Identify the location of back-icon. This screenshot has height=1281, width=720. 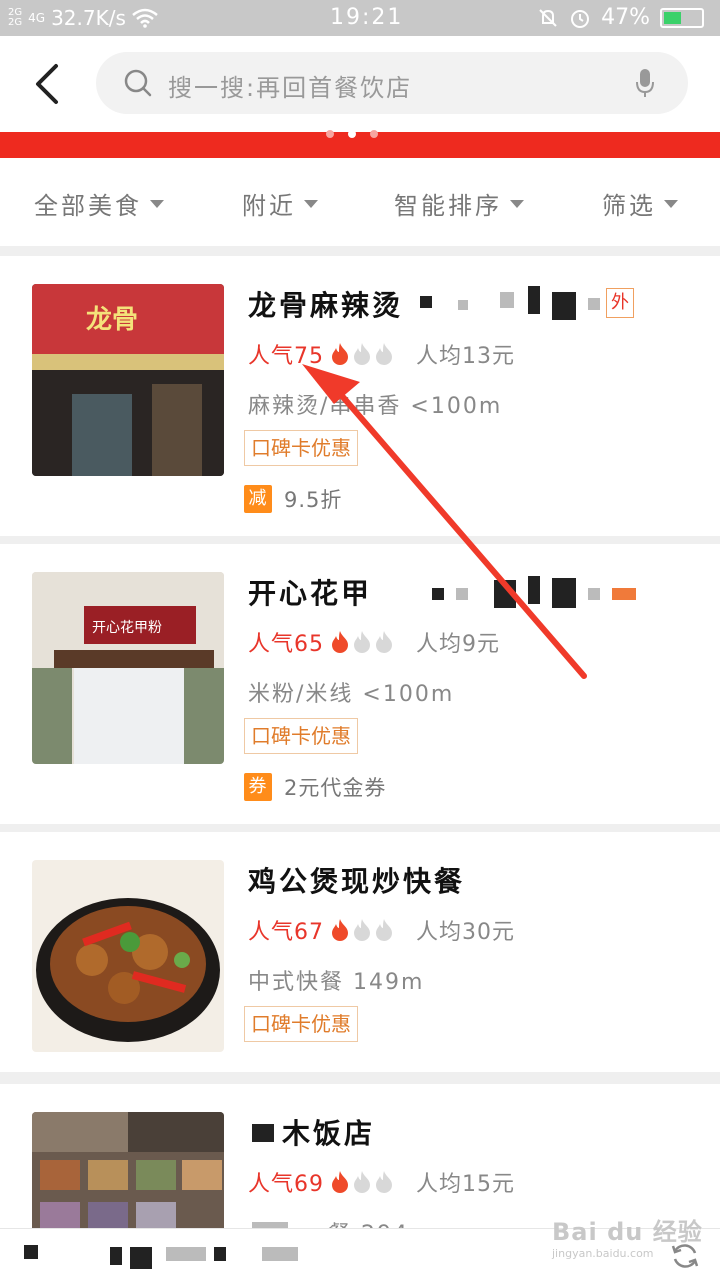
(50, 84).